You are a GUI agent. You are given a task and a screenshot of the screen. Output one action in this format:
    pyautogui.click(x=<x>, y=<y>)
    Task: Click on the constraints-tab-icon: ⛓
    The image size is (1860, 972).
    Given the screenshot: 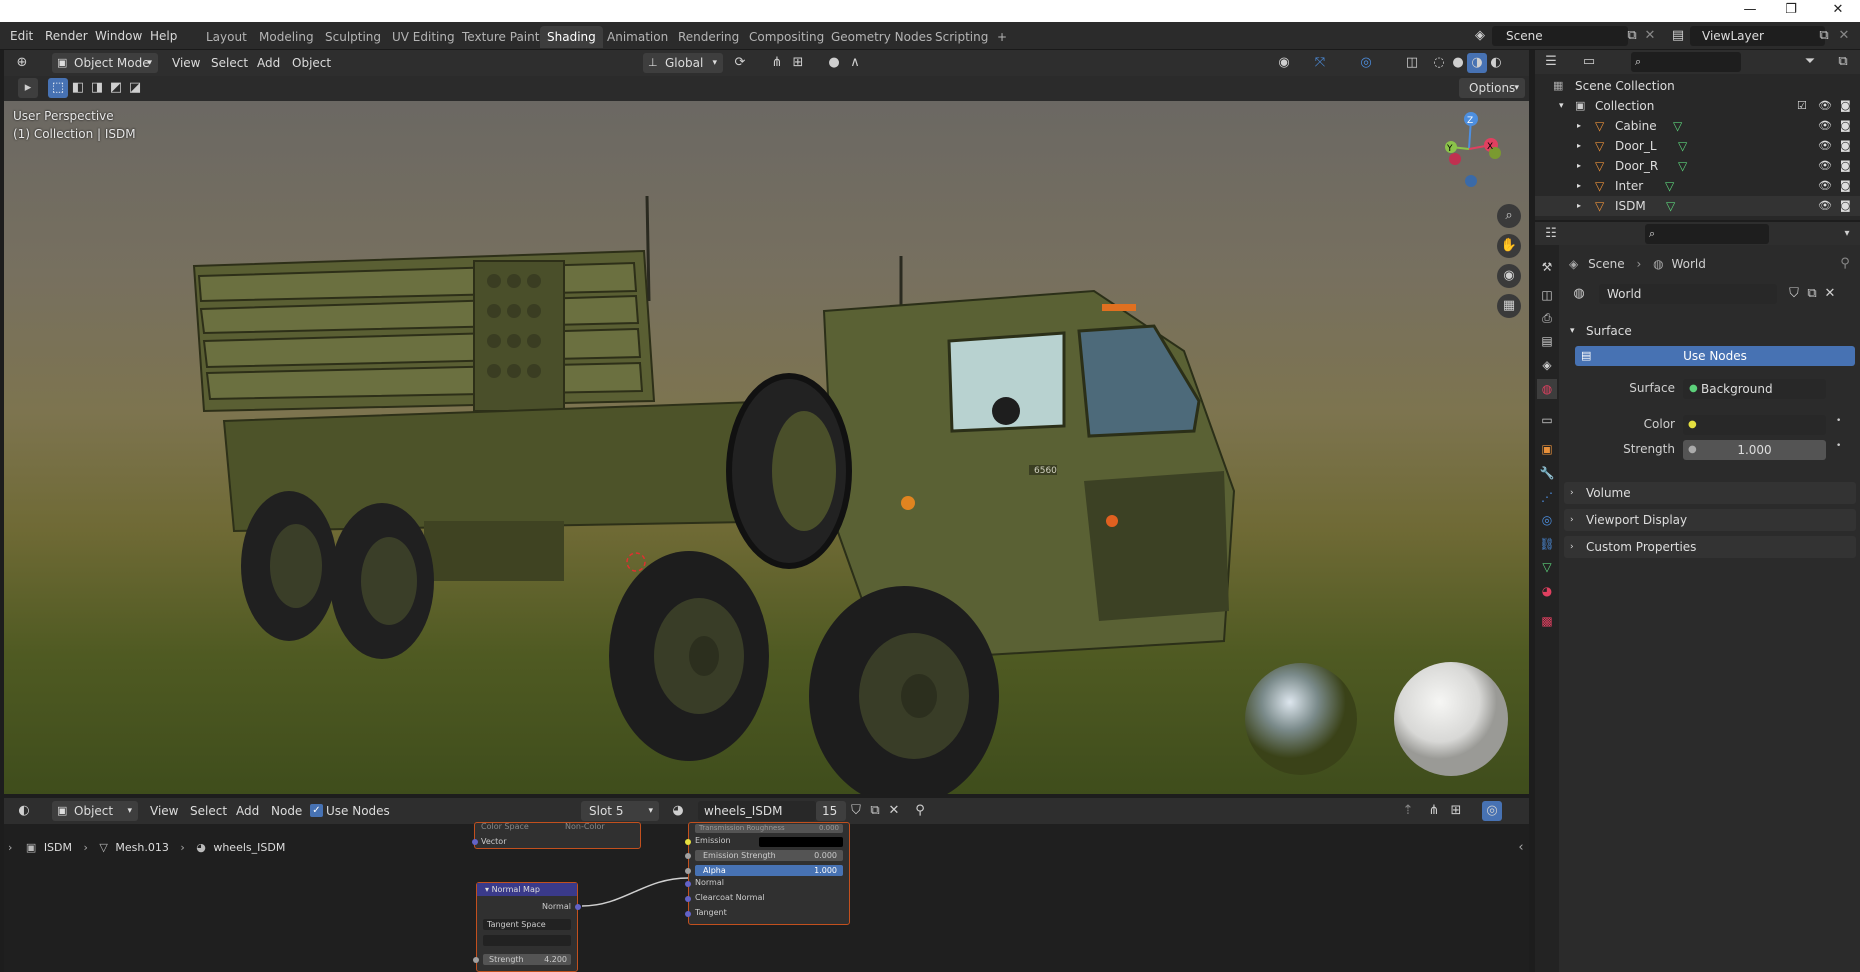 What is the action you would take?
    pyautogui.click(x=1547, y=544)
    